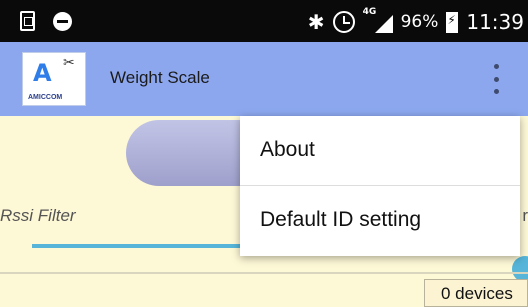  What do you see at coordinates (264, 273) in the screenshot?
I see `divider` at bounding box center [264, 273].